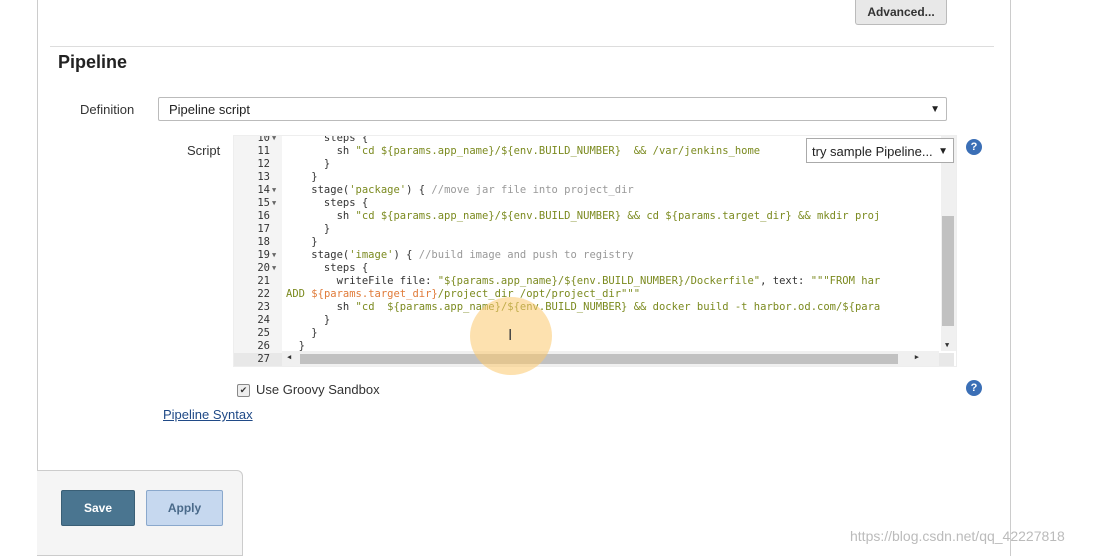  Describe the element at coordinates (263, 333) in the screenshot. I see `line-number: 25` at that location.